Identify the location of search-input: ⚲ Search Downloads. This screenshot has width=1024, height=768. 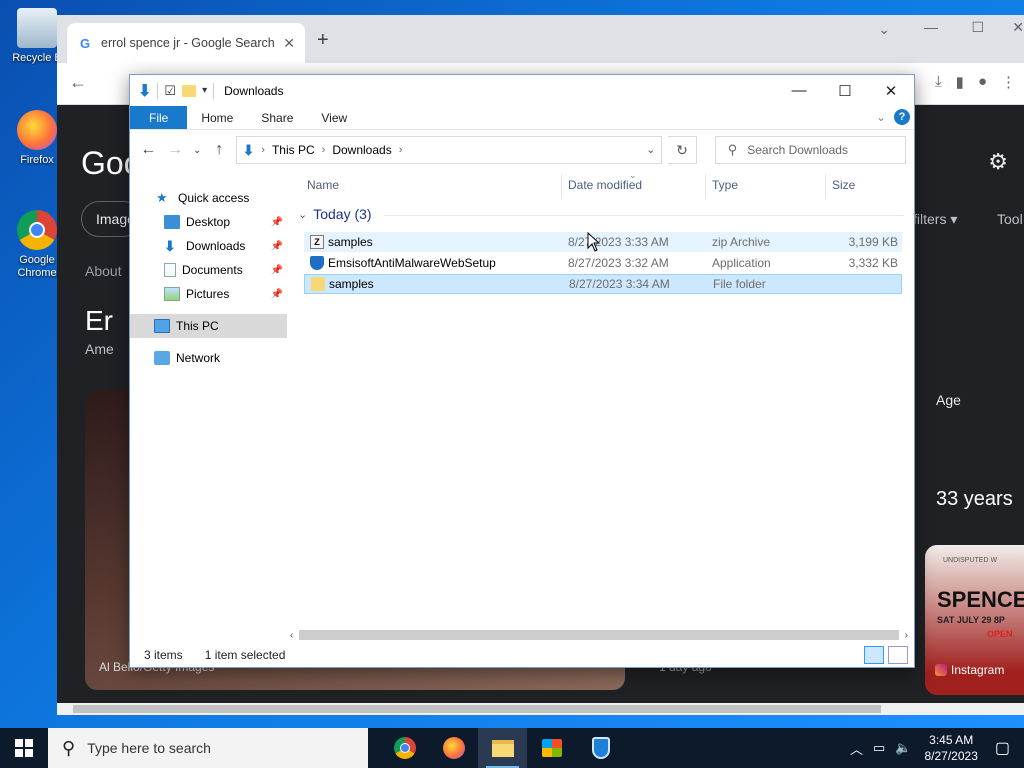
(810, 150).